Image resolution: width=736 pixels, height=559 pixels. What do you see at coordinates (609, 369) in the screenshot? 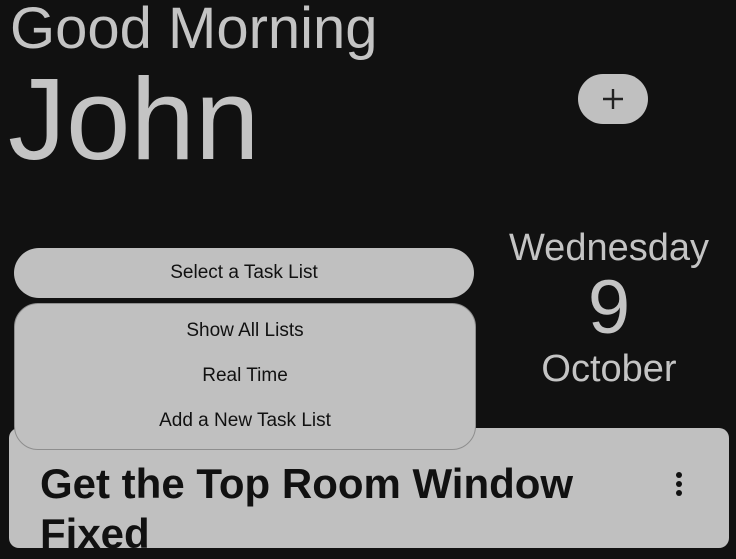
I see `date-month: October` at bounding box center [609, 369].